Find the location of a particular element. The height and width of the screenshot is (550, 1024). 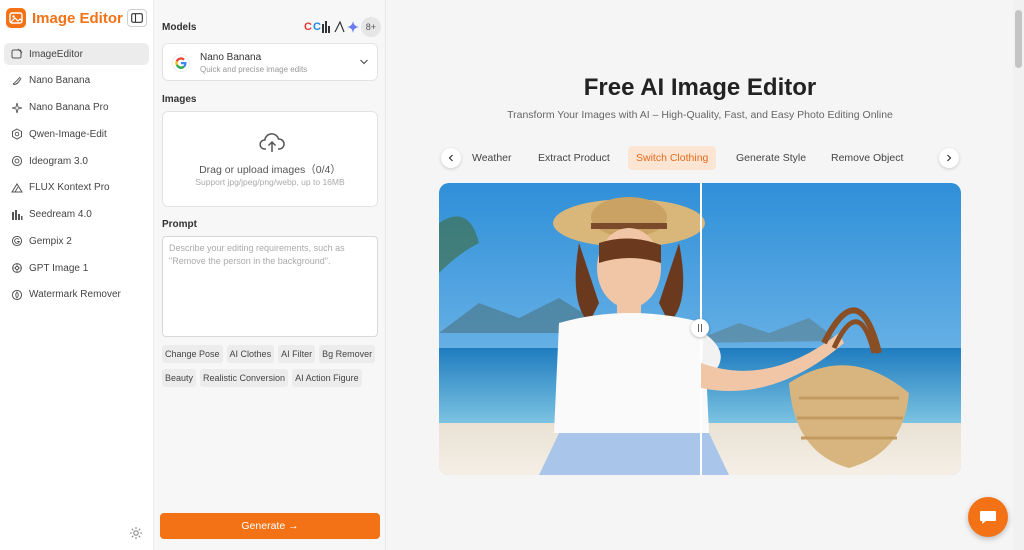

image-edit-icon is located at coordinates (17, 53).